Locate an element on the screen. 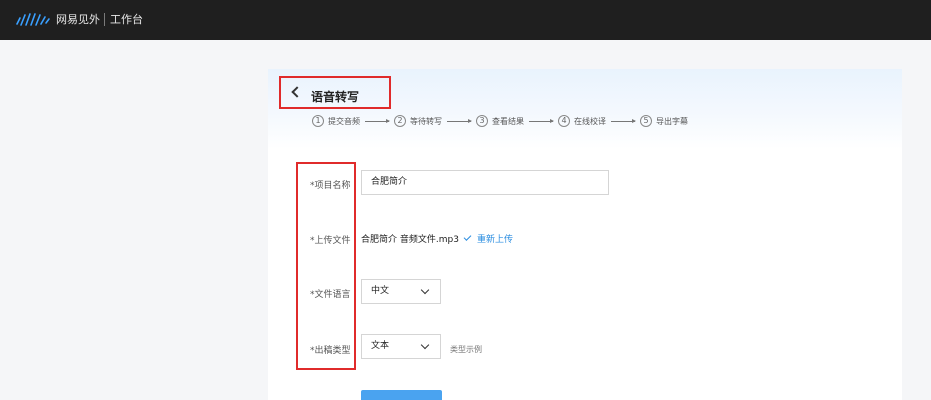 The width and height of the screenshot is (931, 400). step-item: 3 查看结果 is located at coordinates (500, 121).